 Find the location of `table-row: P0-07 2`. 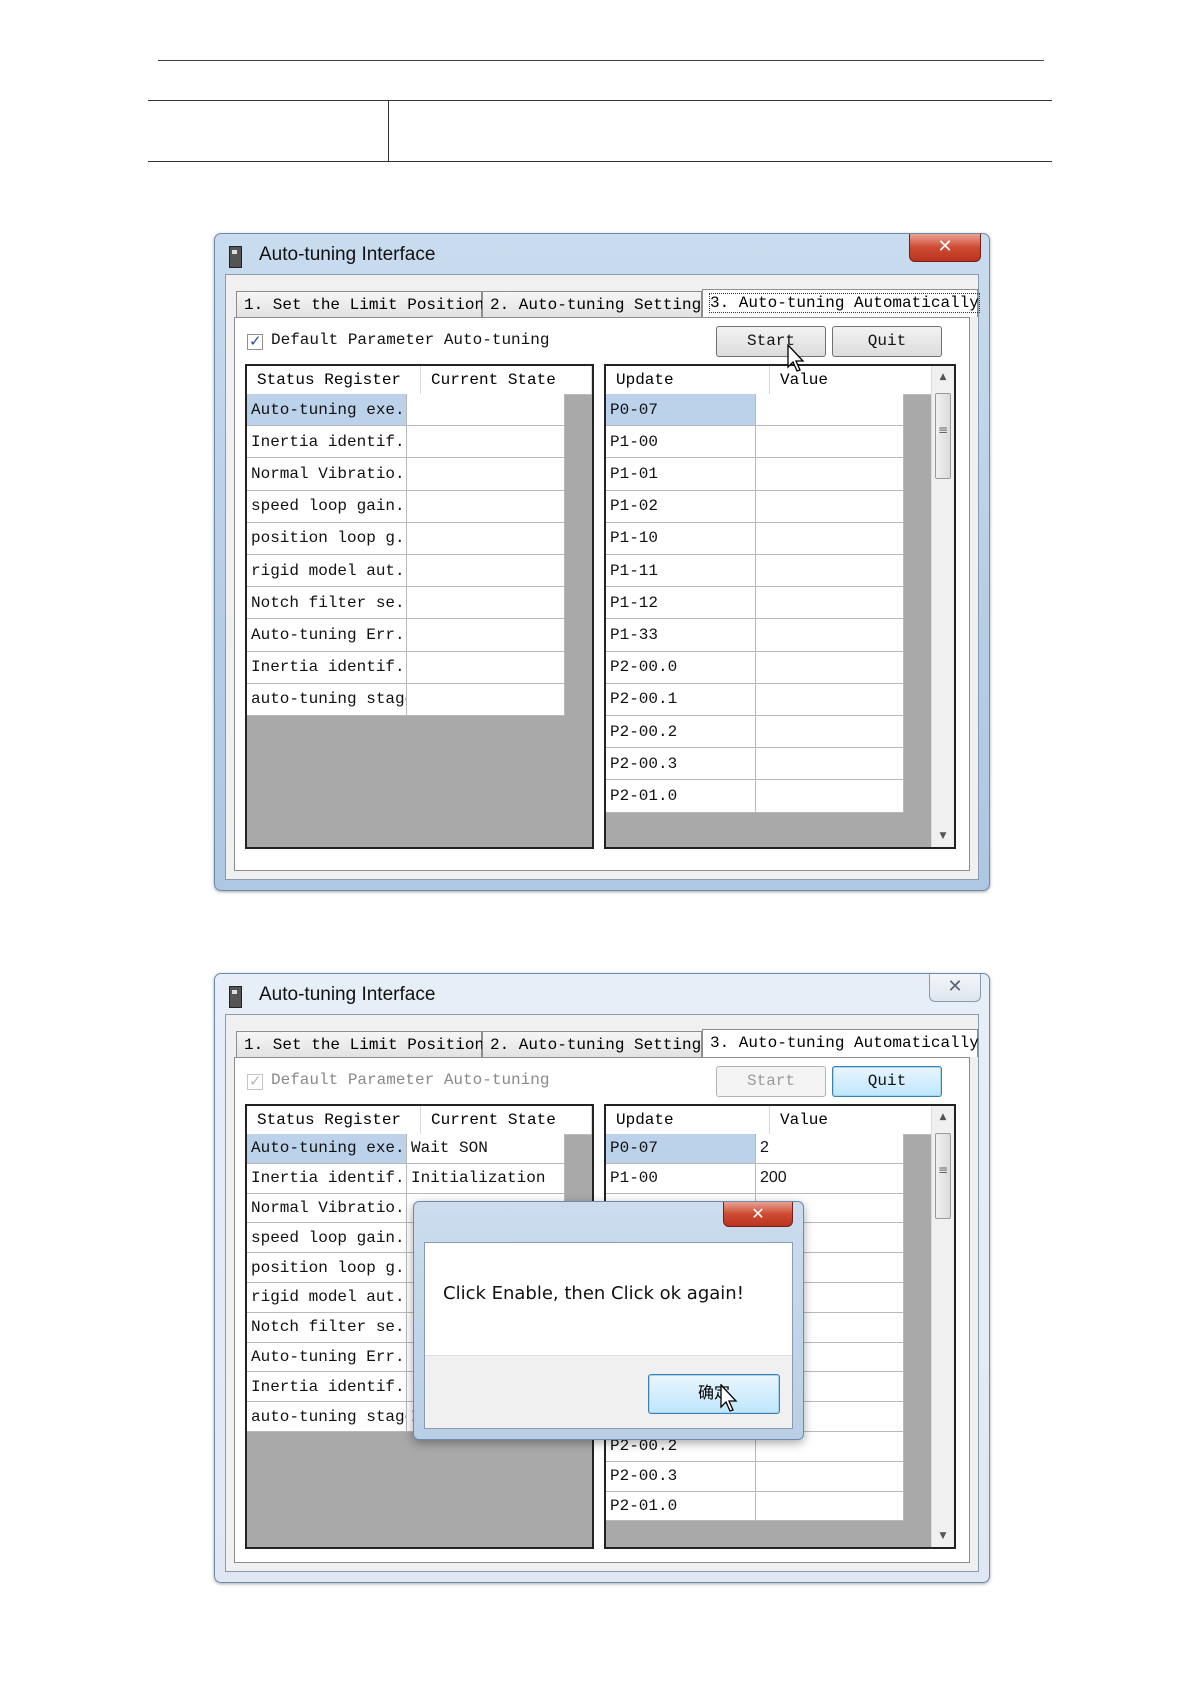

table-row: P0-07 2 is located at coordinates (755, 1149).